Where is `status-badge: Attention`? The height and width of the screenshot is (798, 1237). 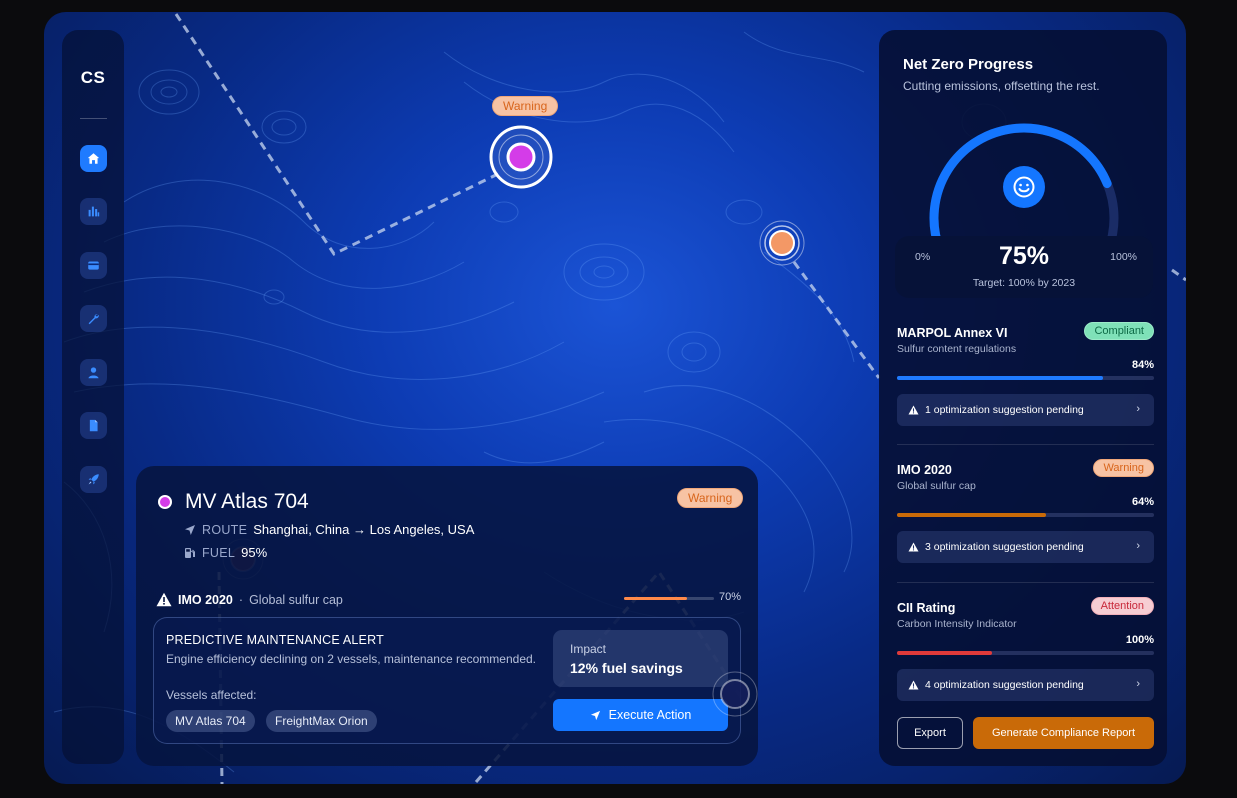 status-badge: Attention is located at coordinates (1122, 606).